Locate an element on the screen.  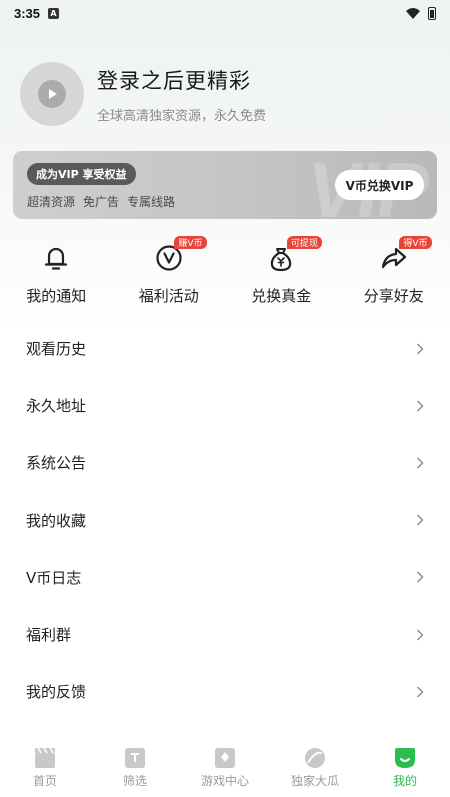
menu-item-watch-history: 观看历史 is located at coordinates (225, 348).